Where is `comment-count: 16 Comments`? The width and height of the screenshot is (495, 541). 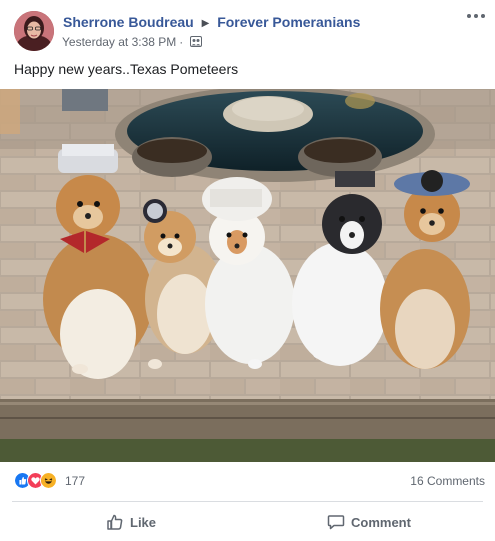 comment-count: 16 Comments is located at coordinates (447, 481).